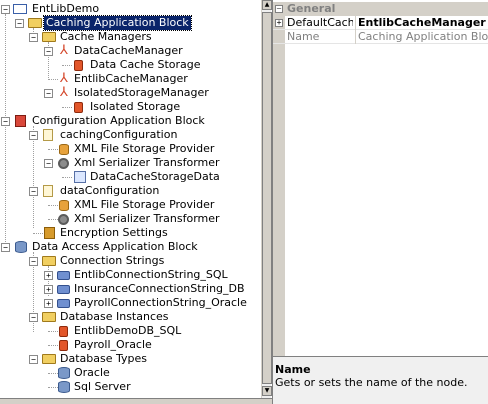 The width and height of the screenshot is (488, 404). What do you see at coordinates (380, 23) in the screenshot?
I see `property-row-default-cache: + DefaultCacheI EntlibCacheManager` at bounding box center [380, 23].